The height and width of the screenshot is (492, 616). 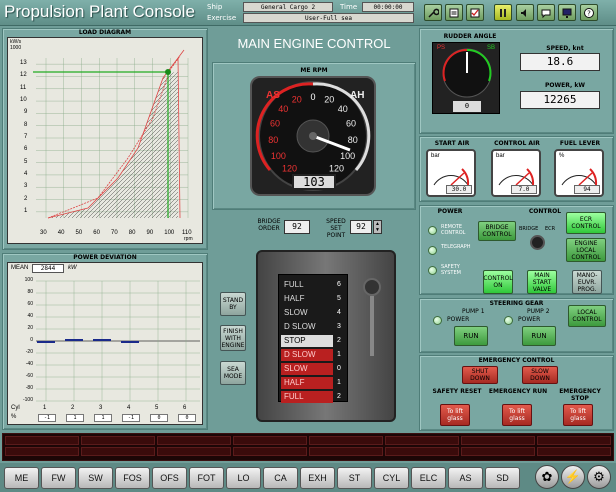 What do you see at coordinates (23, 75) in the screenshot?
I see `ld-ytick: 12` at bounding box center [23, 75].